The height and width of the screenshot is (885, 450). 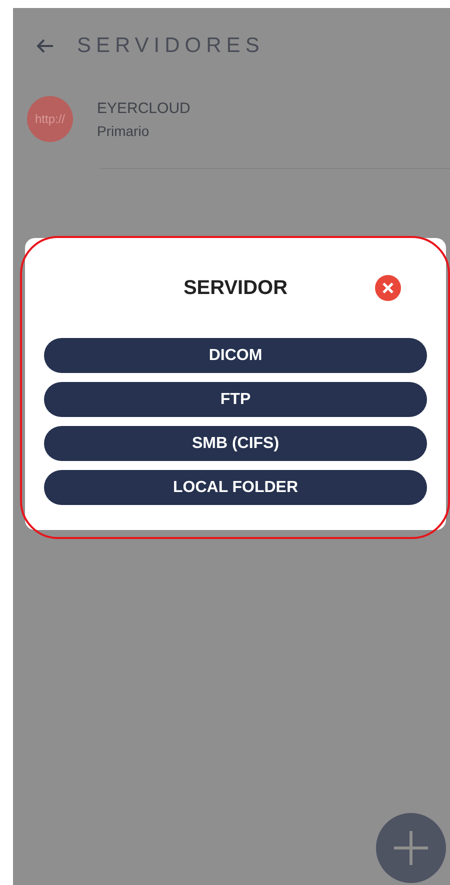 I want to click on option-button: DICOM, so click(x=235, y=355).